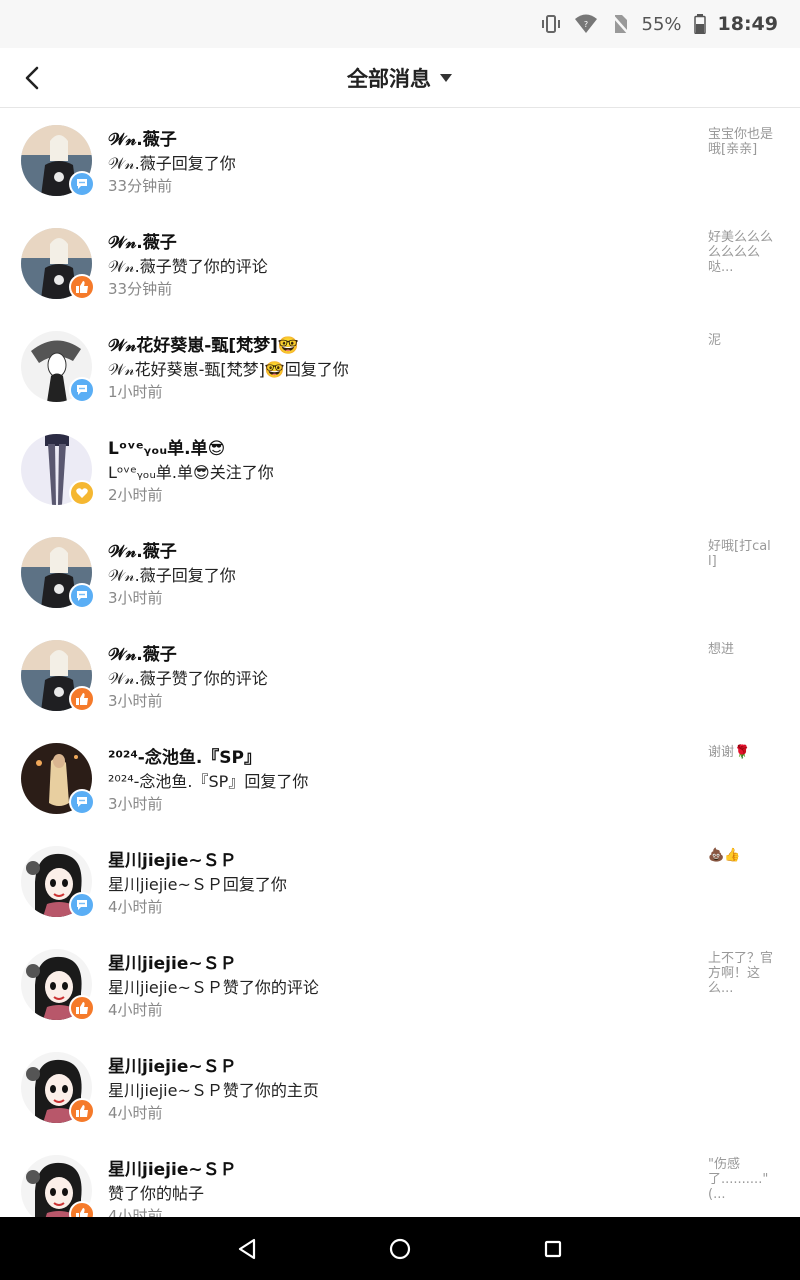 The width and height of the screenshot is (800, 1280). What do you see at coordinates (400, 572) in the screenshot?
I see `message-row: 𝒲𝓃.薇子 𝒲𝓃.薇子回复了你 3小时前 好哦[打call]` at bounding box center [400, 572].